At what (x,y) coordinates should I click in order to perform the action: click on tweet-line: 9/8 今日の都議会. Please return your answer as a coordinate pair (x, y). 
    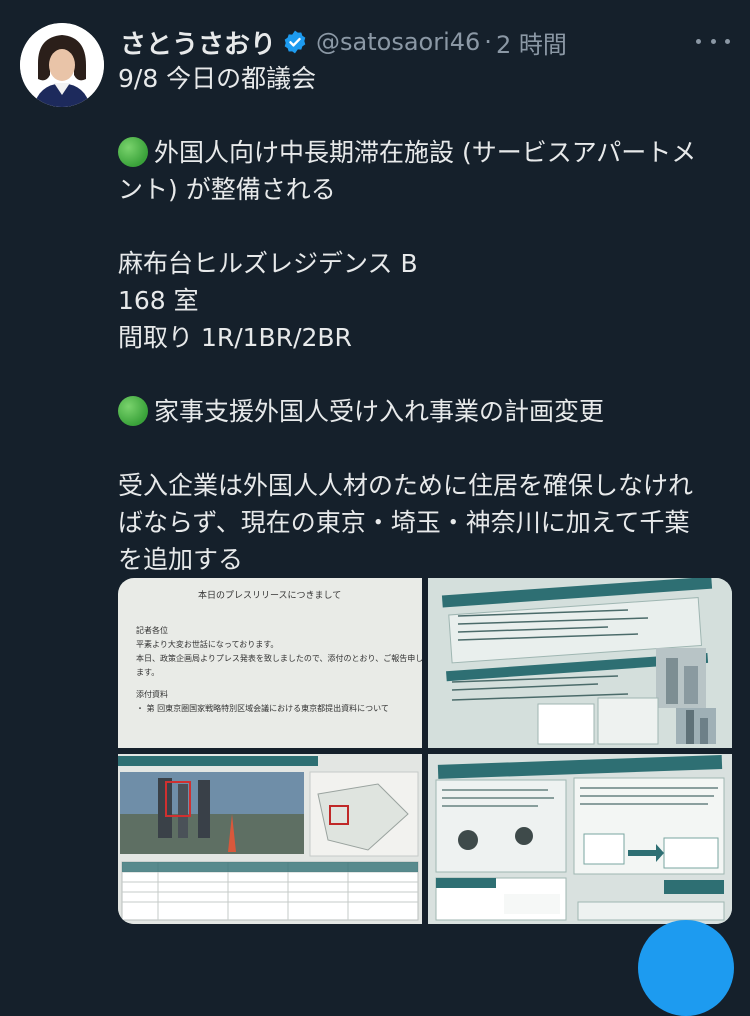
    Looking at the image, I should click on (217, 78).